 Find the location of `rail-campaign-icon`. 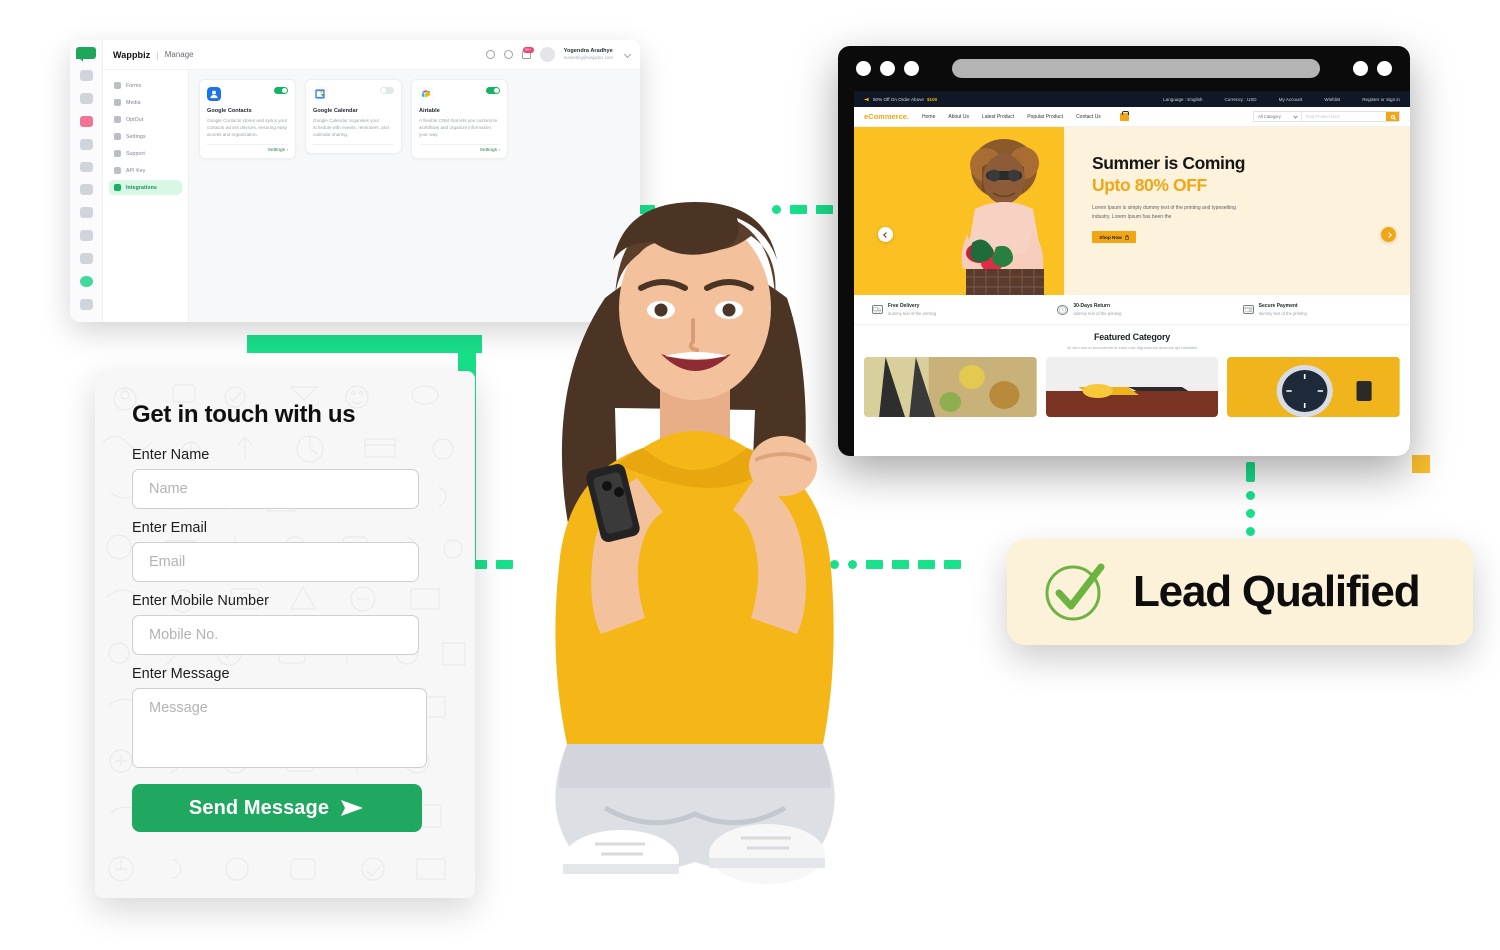

rail-campaign-icon is located at coordinates (86, 121).